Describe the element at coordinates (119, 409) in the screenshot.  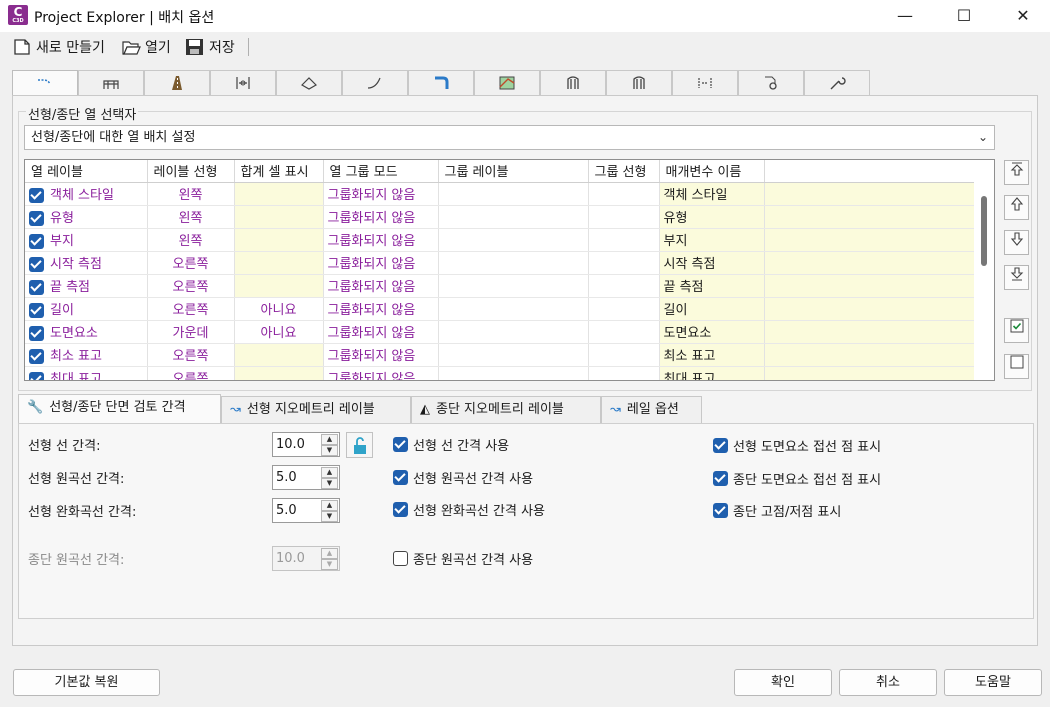
I see `tab-sampling-intervals: 🔧 선형/종단 단면 검토 간격` at that location.